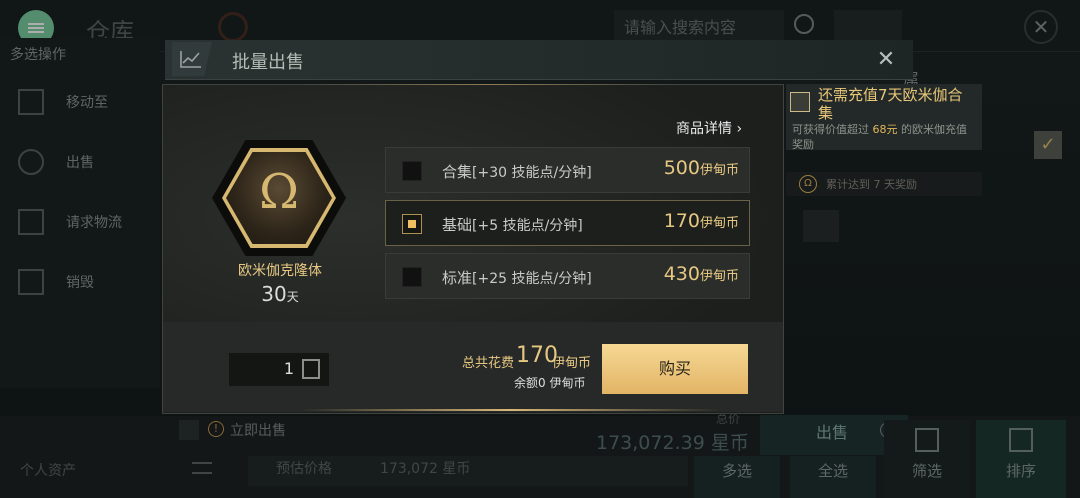  Describe the element at coordinates (457, 225) in the screenshot. I see `option-name: 基础` at that location.